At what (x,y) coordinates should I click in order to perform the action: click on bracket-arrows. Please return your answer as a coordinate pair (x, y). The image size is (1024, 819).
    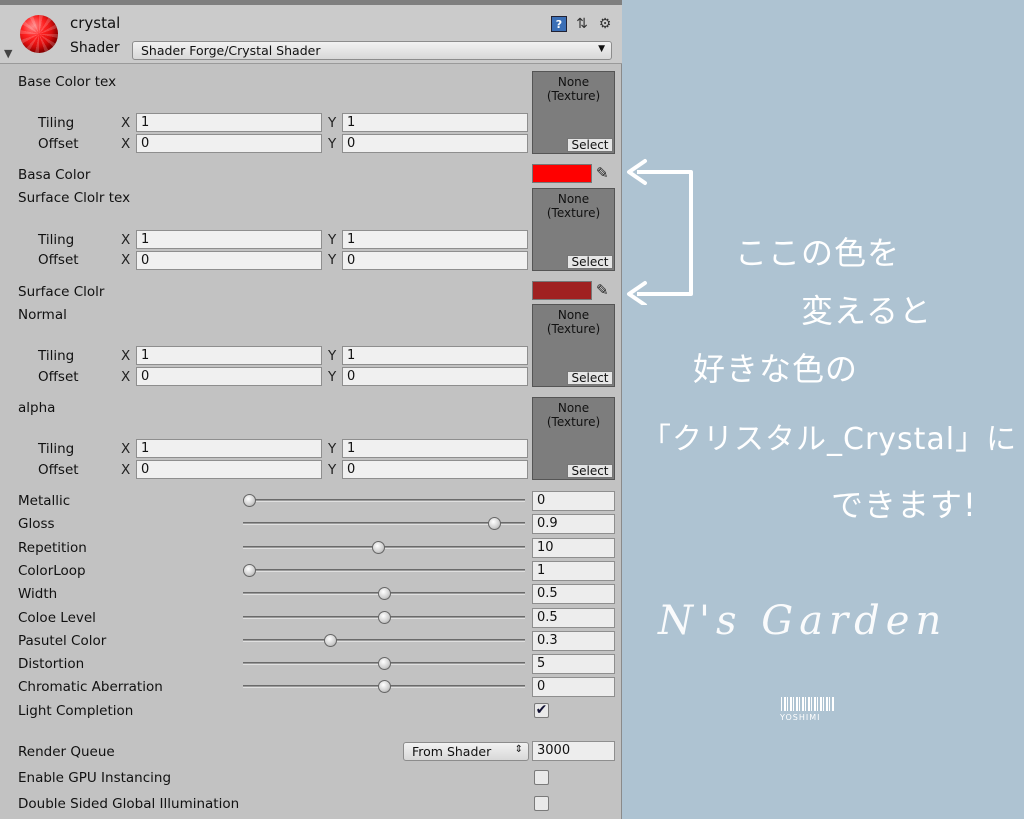
    Looking at the image, I should click on (660, 232).